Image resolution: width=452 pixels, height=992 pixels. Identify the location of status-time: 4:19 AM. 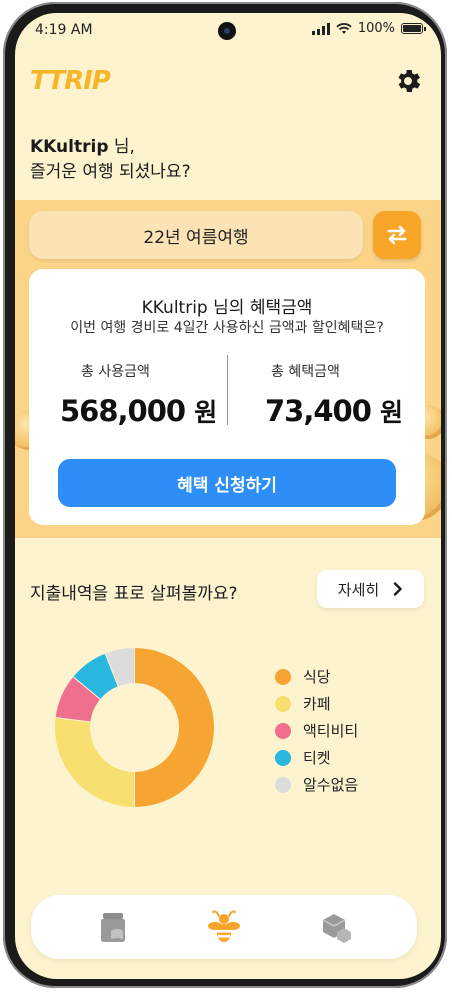
(64, 30).